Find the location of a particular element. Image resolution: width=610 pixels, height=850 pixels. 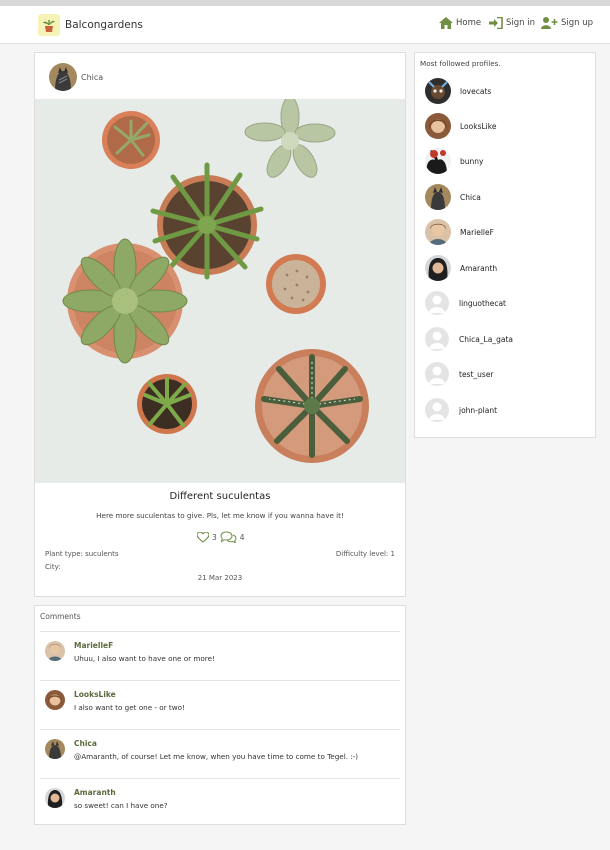

profile-item: bunny is located at coordinates (454, 161).